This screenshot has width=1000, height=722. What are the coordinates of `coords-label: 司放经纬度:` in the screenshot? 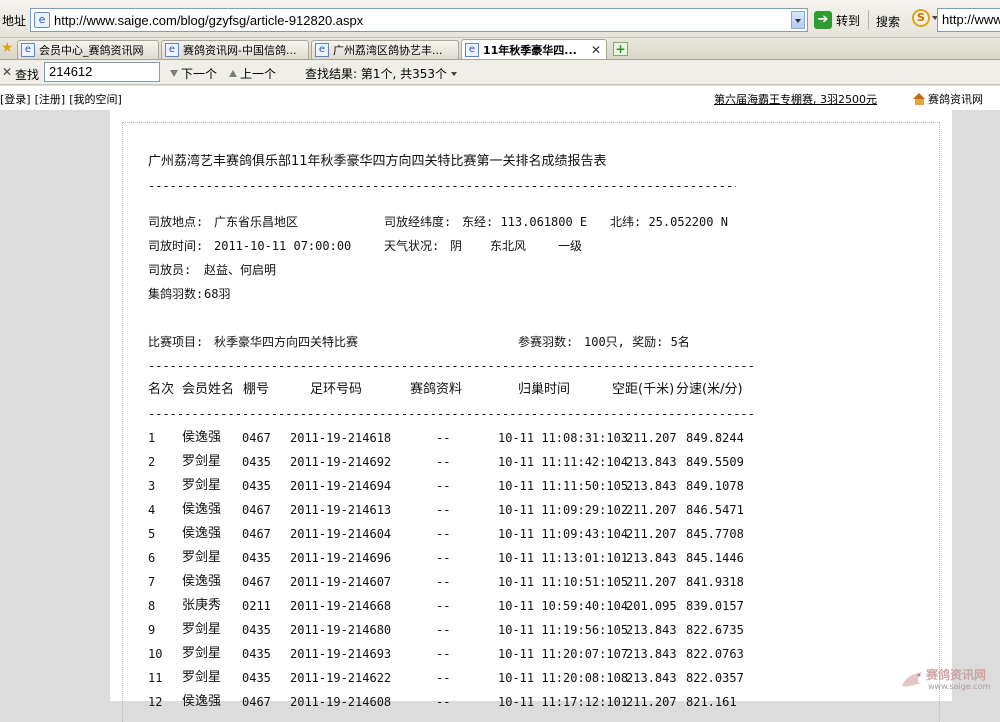 It's located at (418, 222).